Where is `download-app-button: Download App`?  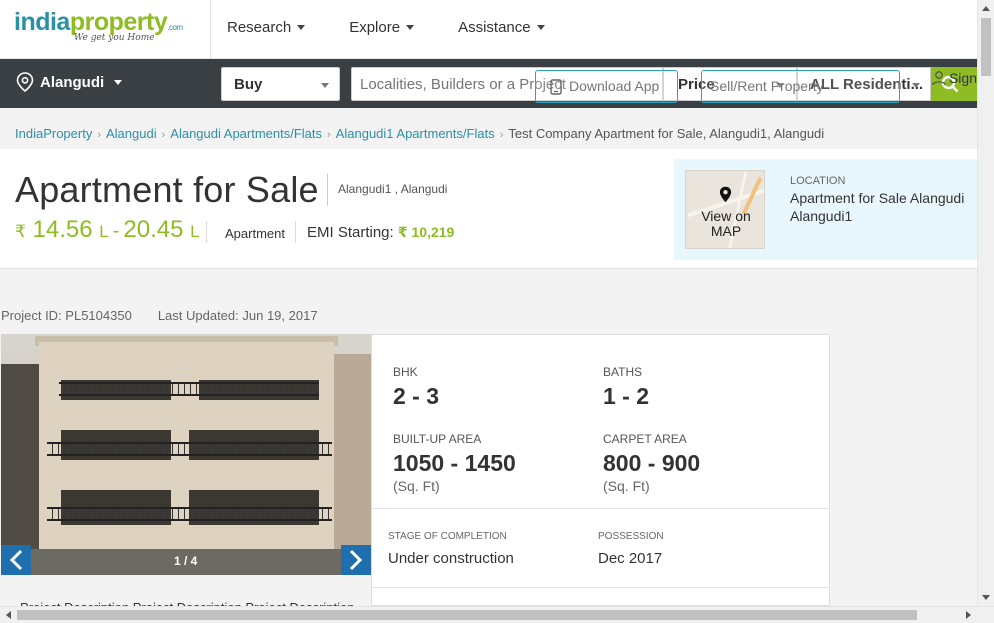 download-app-button: Download App is located at coordinates (606, 86).